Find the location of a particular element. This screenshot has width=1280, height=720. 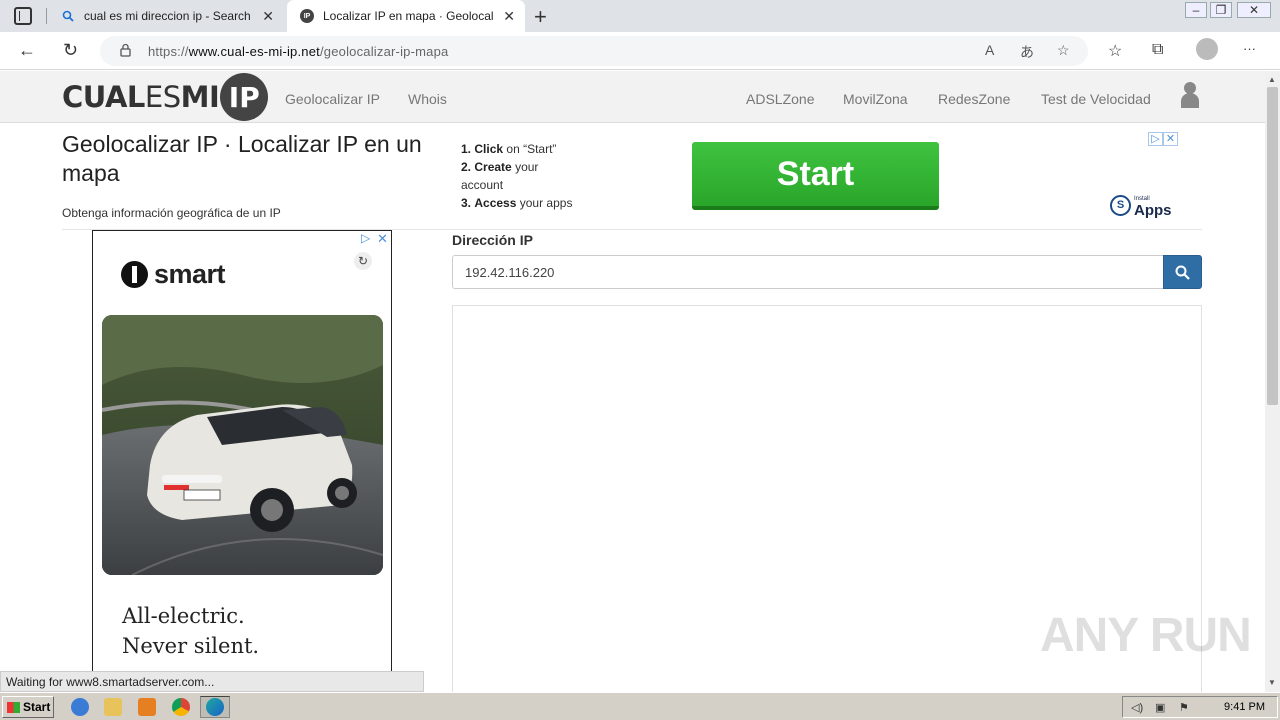

ad-tagline: All-electric. Never silent. is located at coordinates (190, 631).